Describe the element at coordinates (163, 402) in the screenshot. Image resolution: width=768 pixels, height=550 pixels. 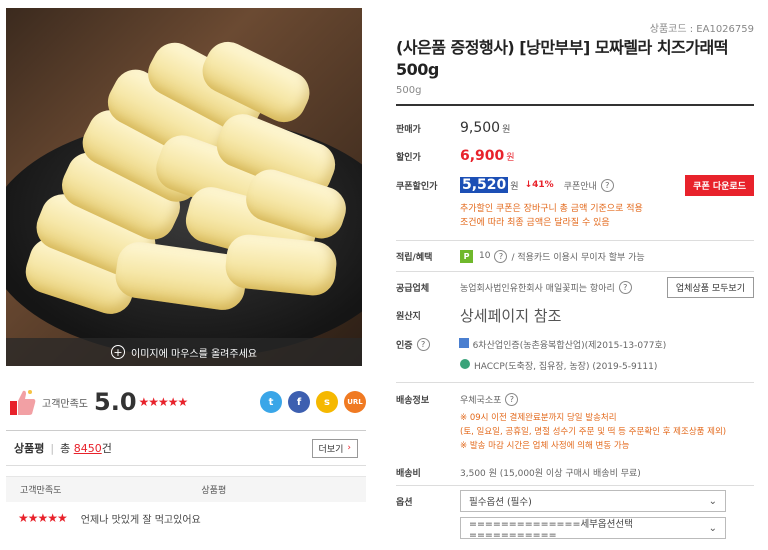
I see `rating-stars: ★★★★★` at that location.